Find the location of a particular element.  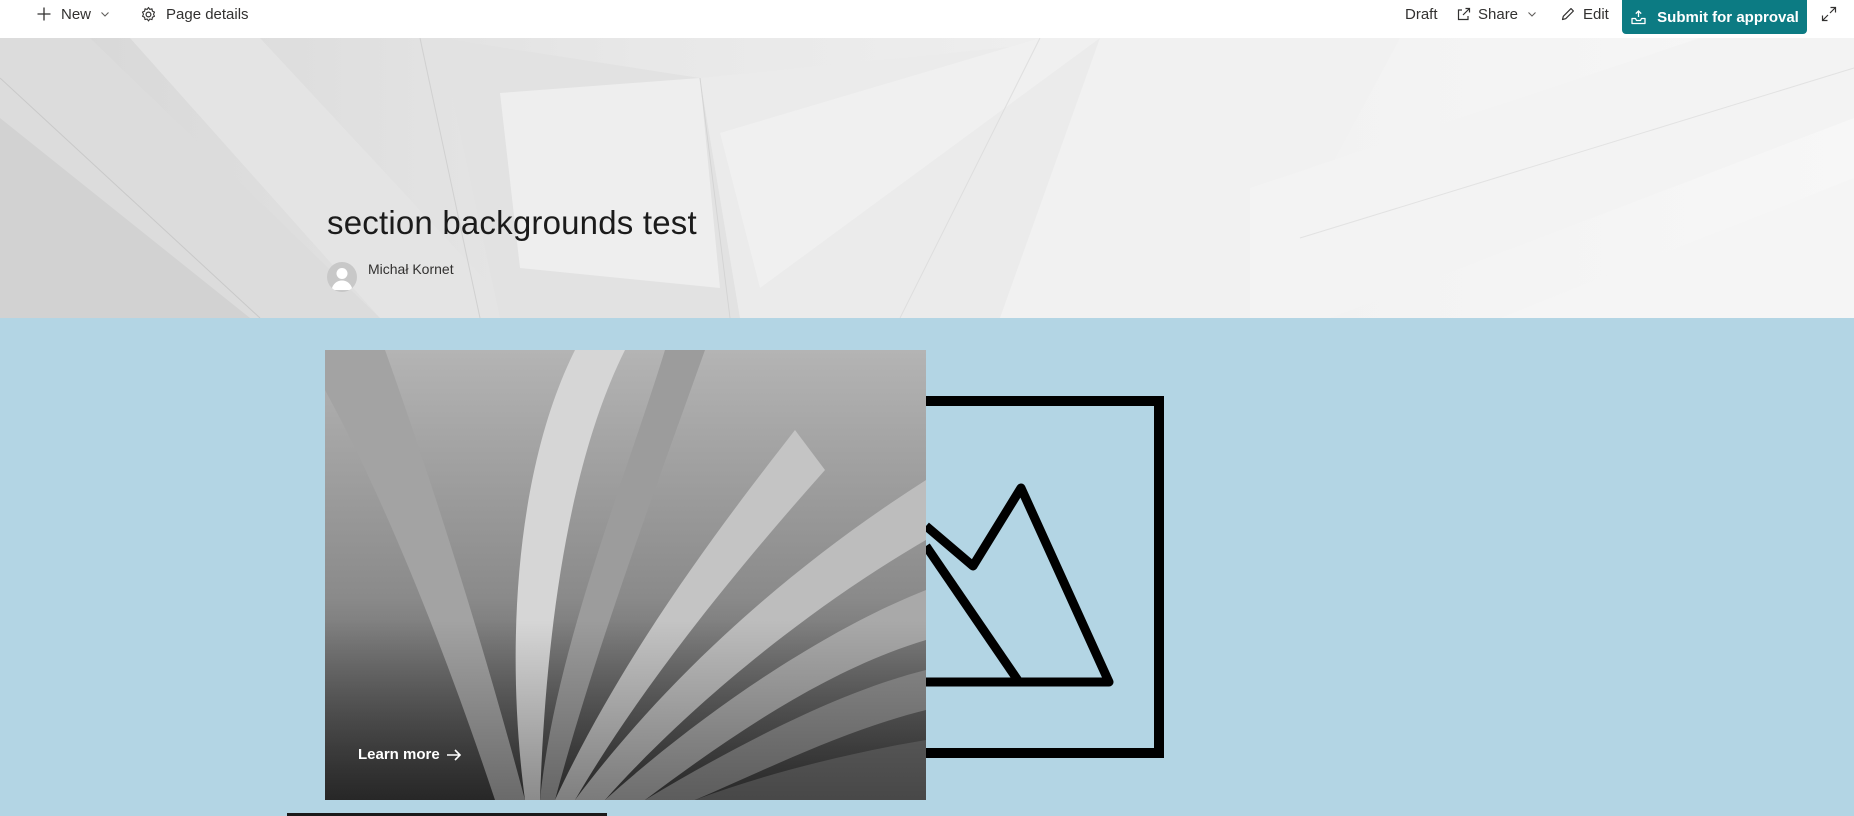

new-button: New is located at coordinates (73, 14).